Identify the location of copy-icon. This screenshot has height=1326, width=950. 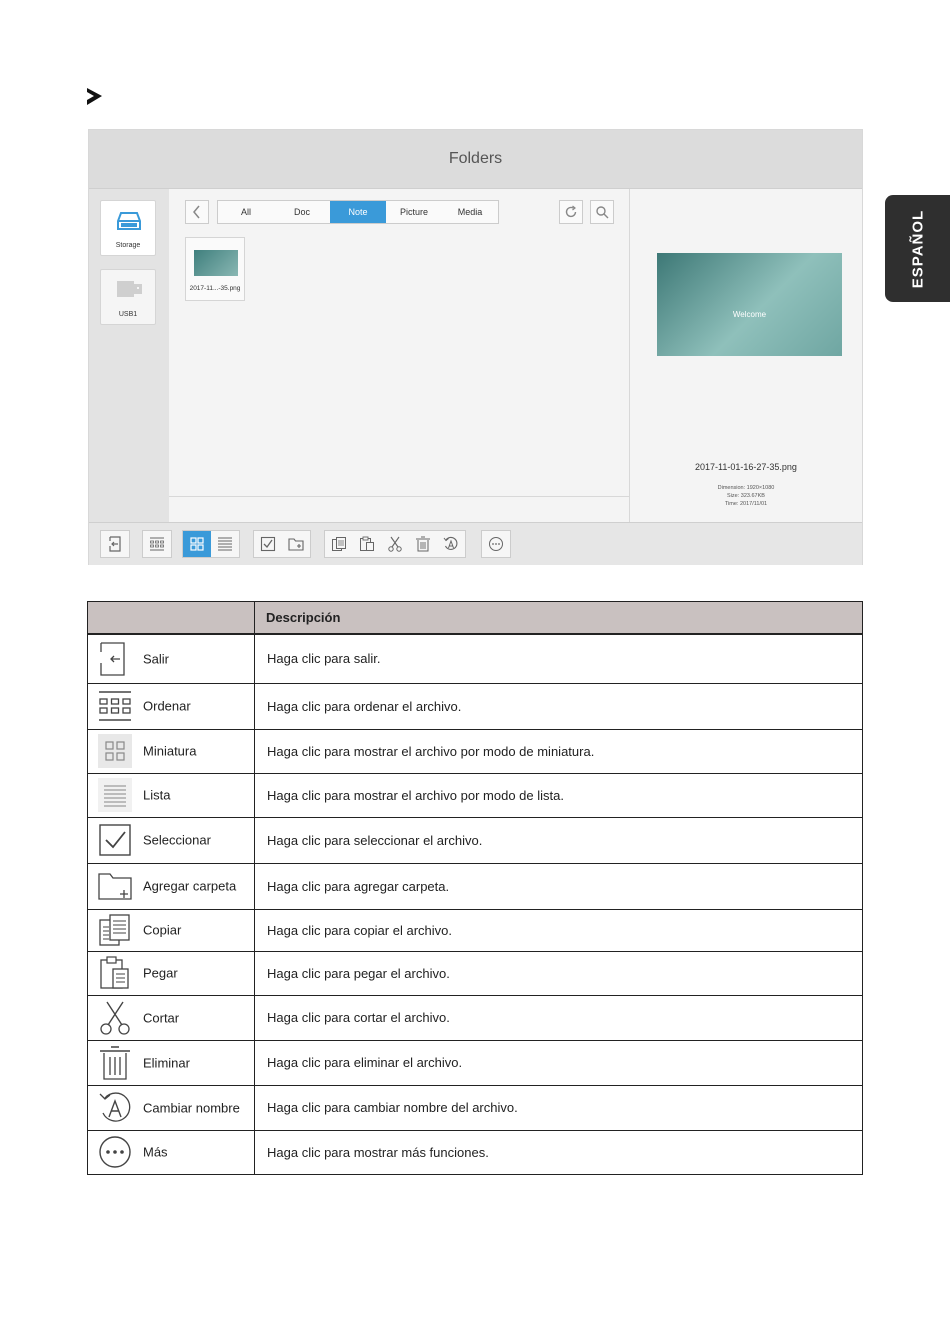
(339, 544).